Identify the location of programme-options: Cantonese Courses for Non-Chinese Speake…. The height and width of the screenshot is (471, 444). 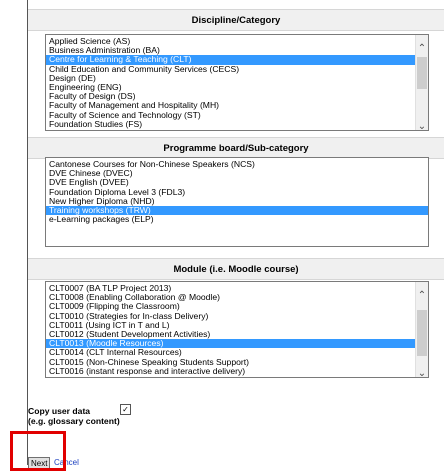
(237, 191).